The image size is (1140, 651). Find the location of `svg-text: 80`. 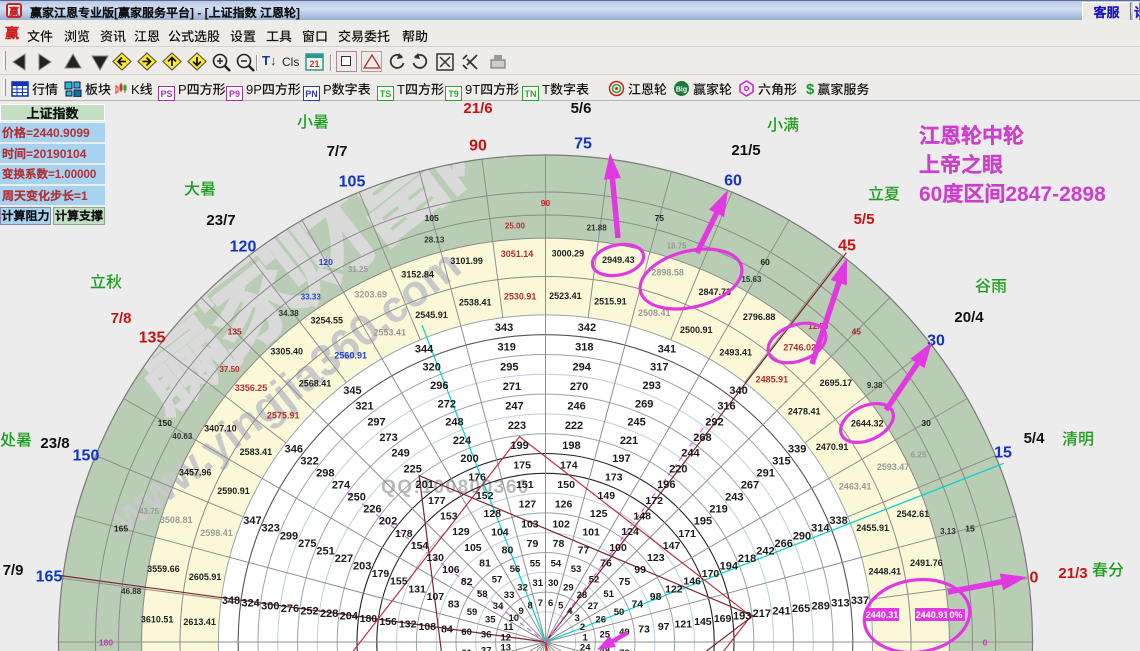

svg-text: 80 is located at coordinates (508, 551).